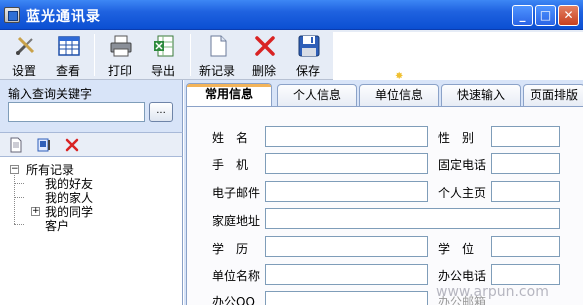  I want to click on email-field, so click(346, 191).